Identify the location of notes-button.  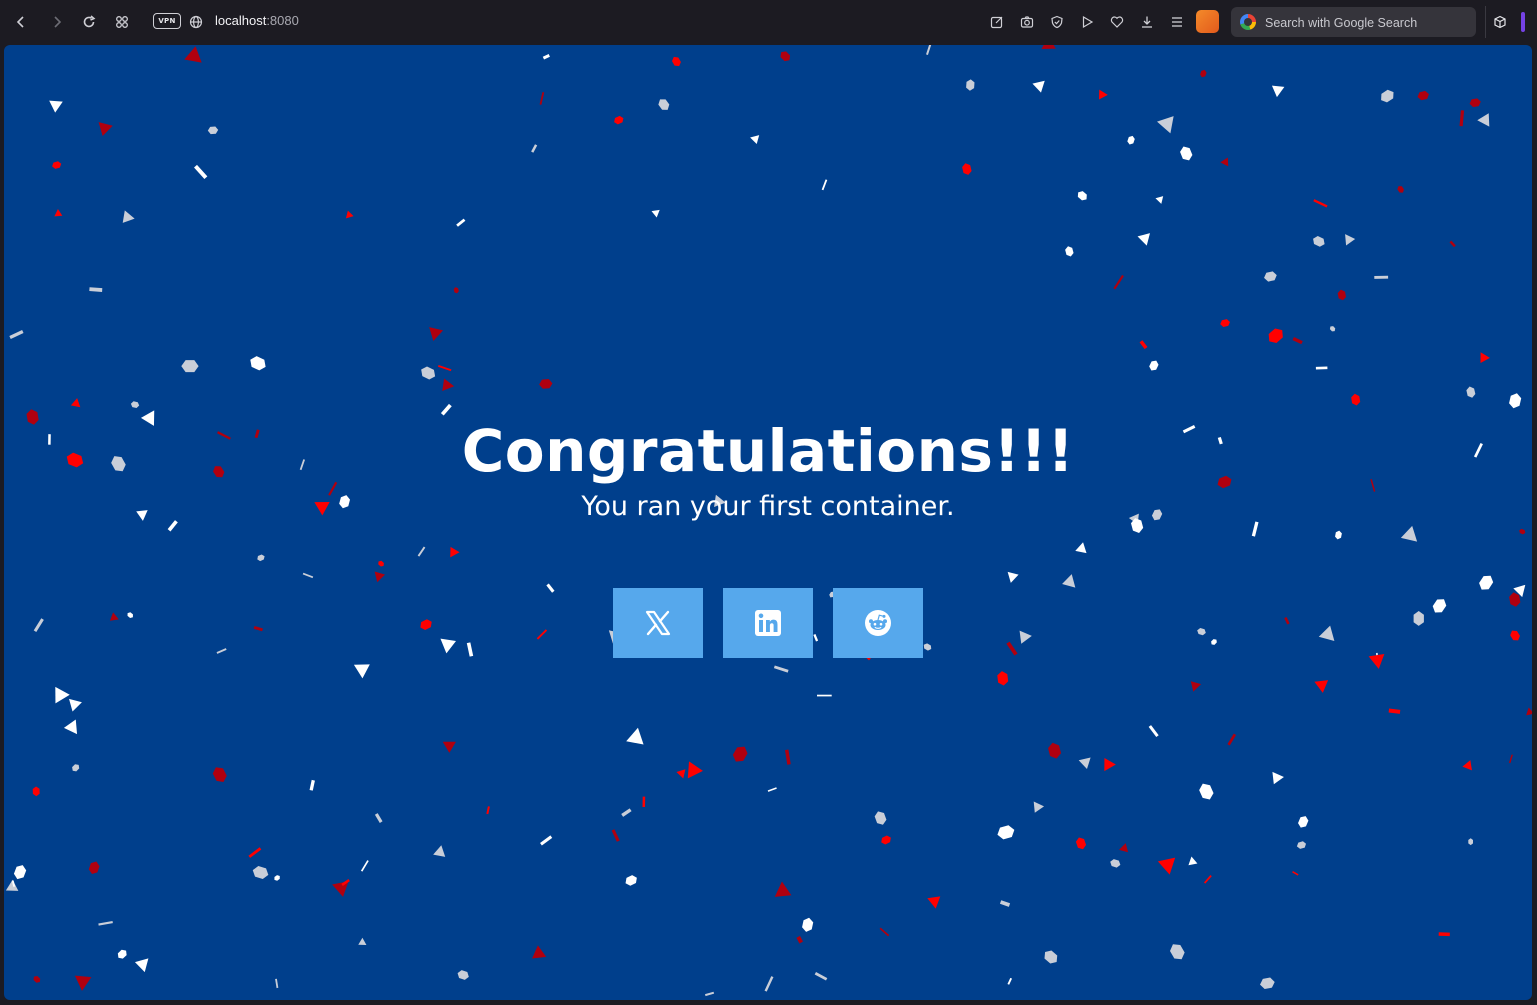
(997, 22).